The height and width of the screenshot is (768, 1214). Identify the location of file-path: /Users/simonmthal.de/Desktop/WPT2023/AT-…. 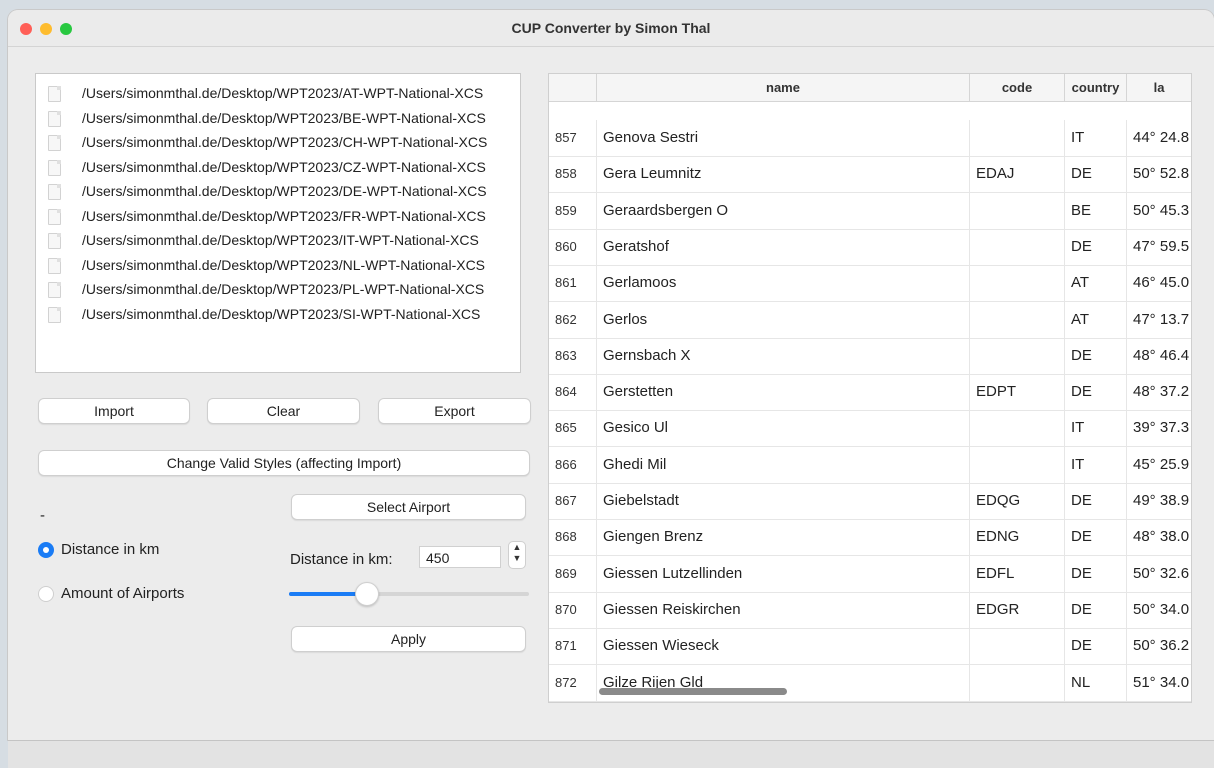
(283, 93).